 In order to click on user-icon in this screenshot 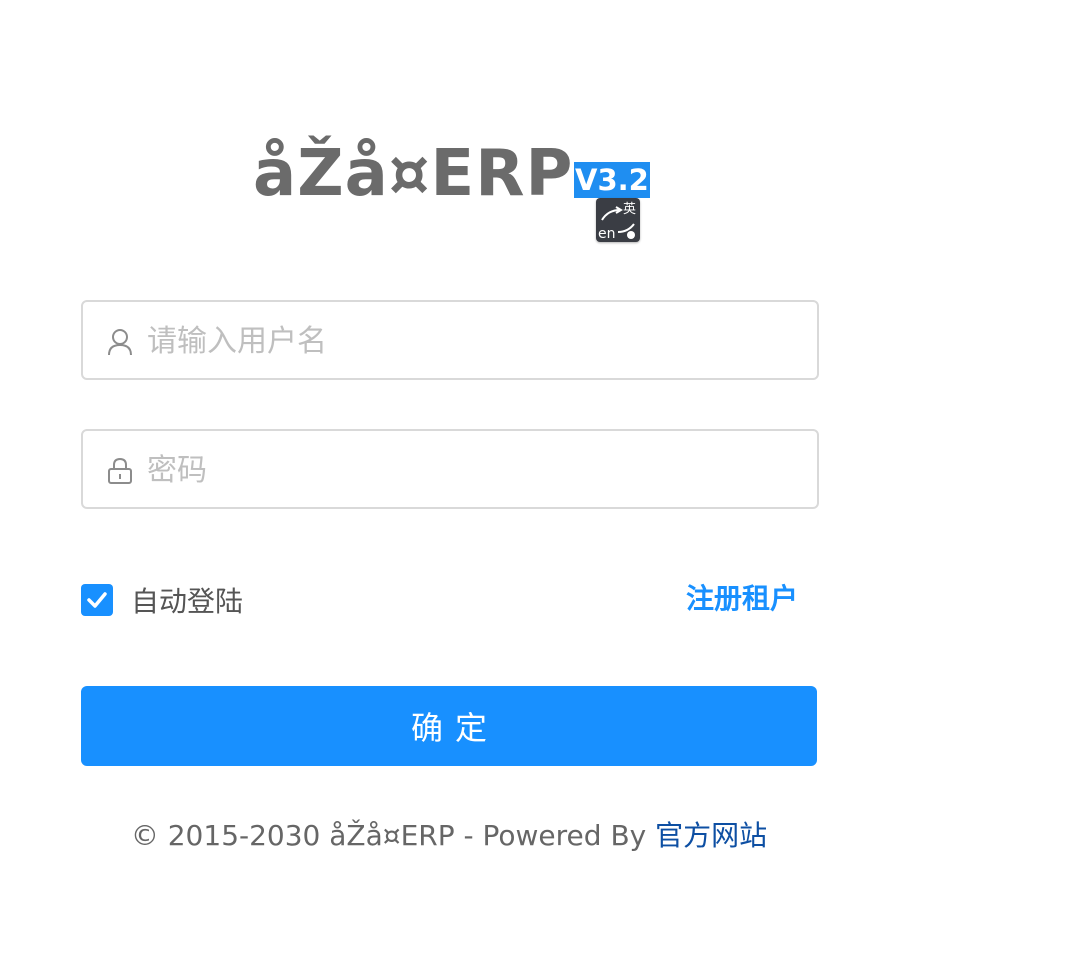, I will do `click(120, 342)`.